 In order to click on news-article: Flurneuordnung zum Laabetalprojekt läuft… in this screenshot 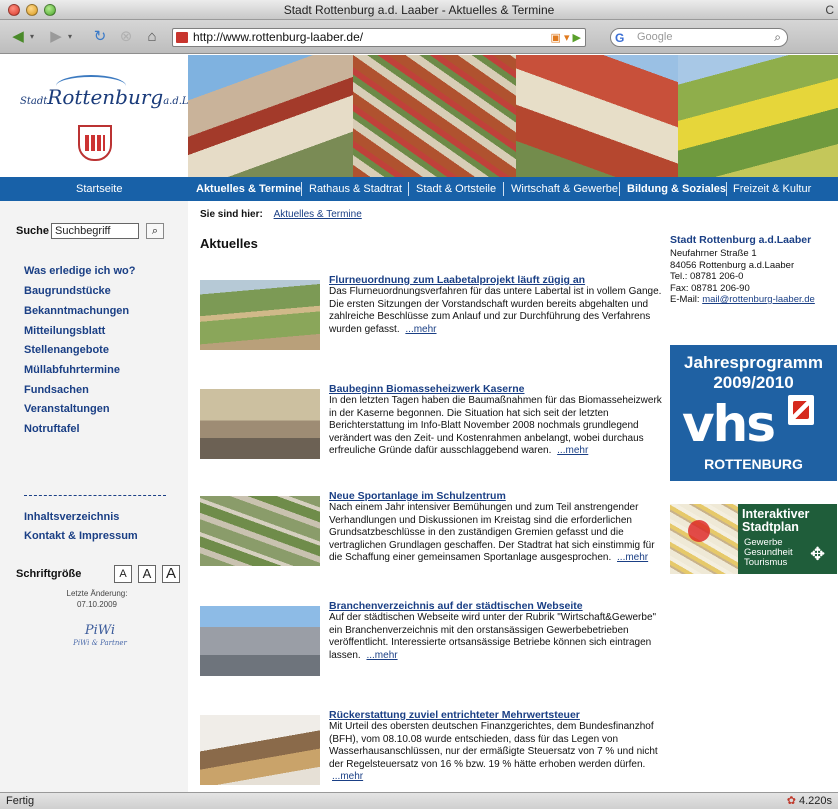, I will do `click(431, 319)`.